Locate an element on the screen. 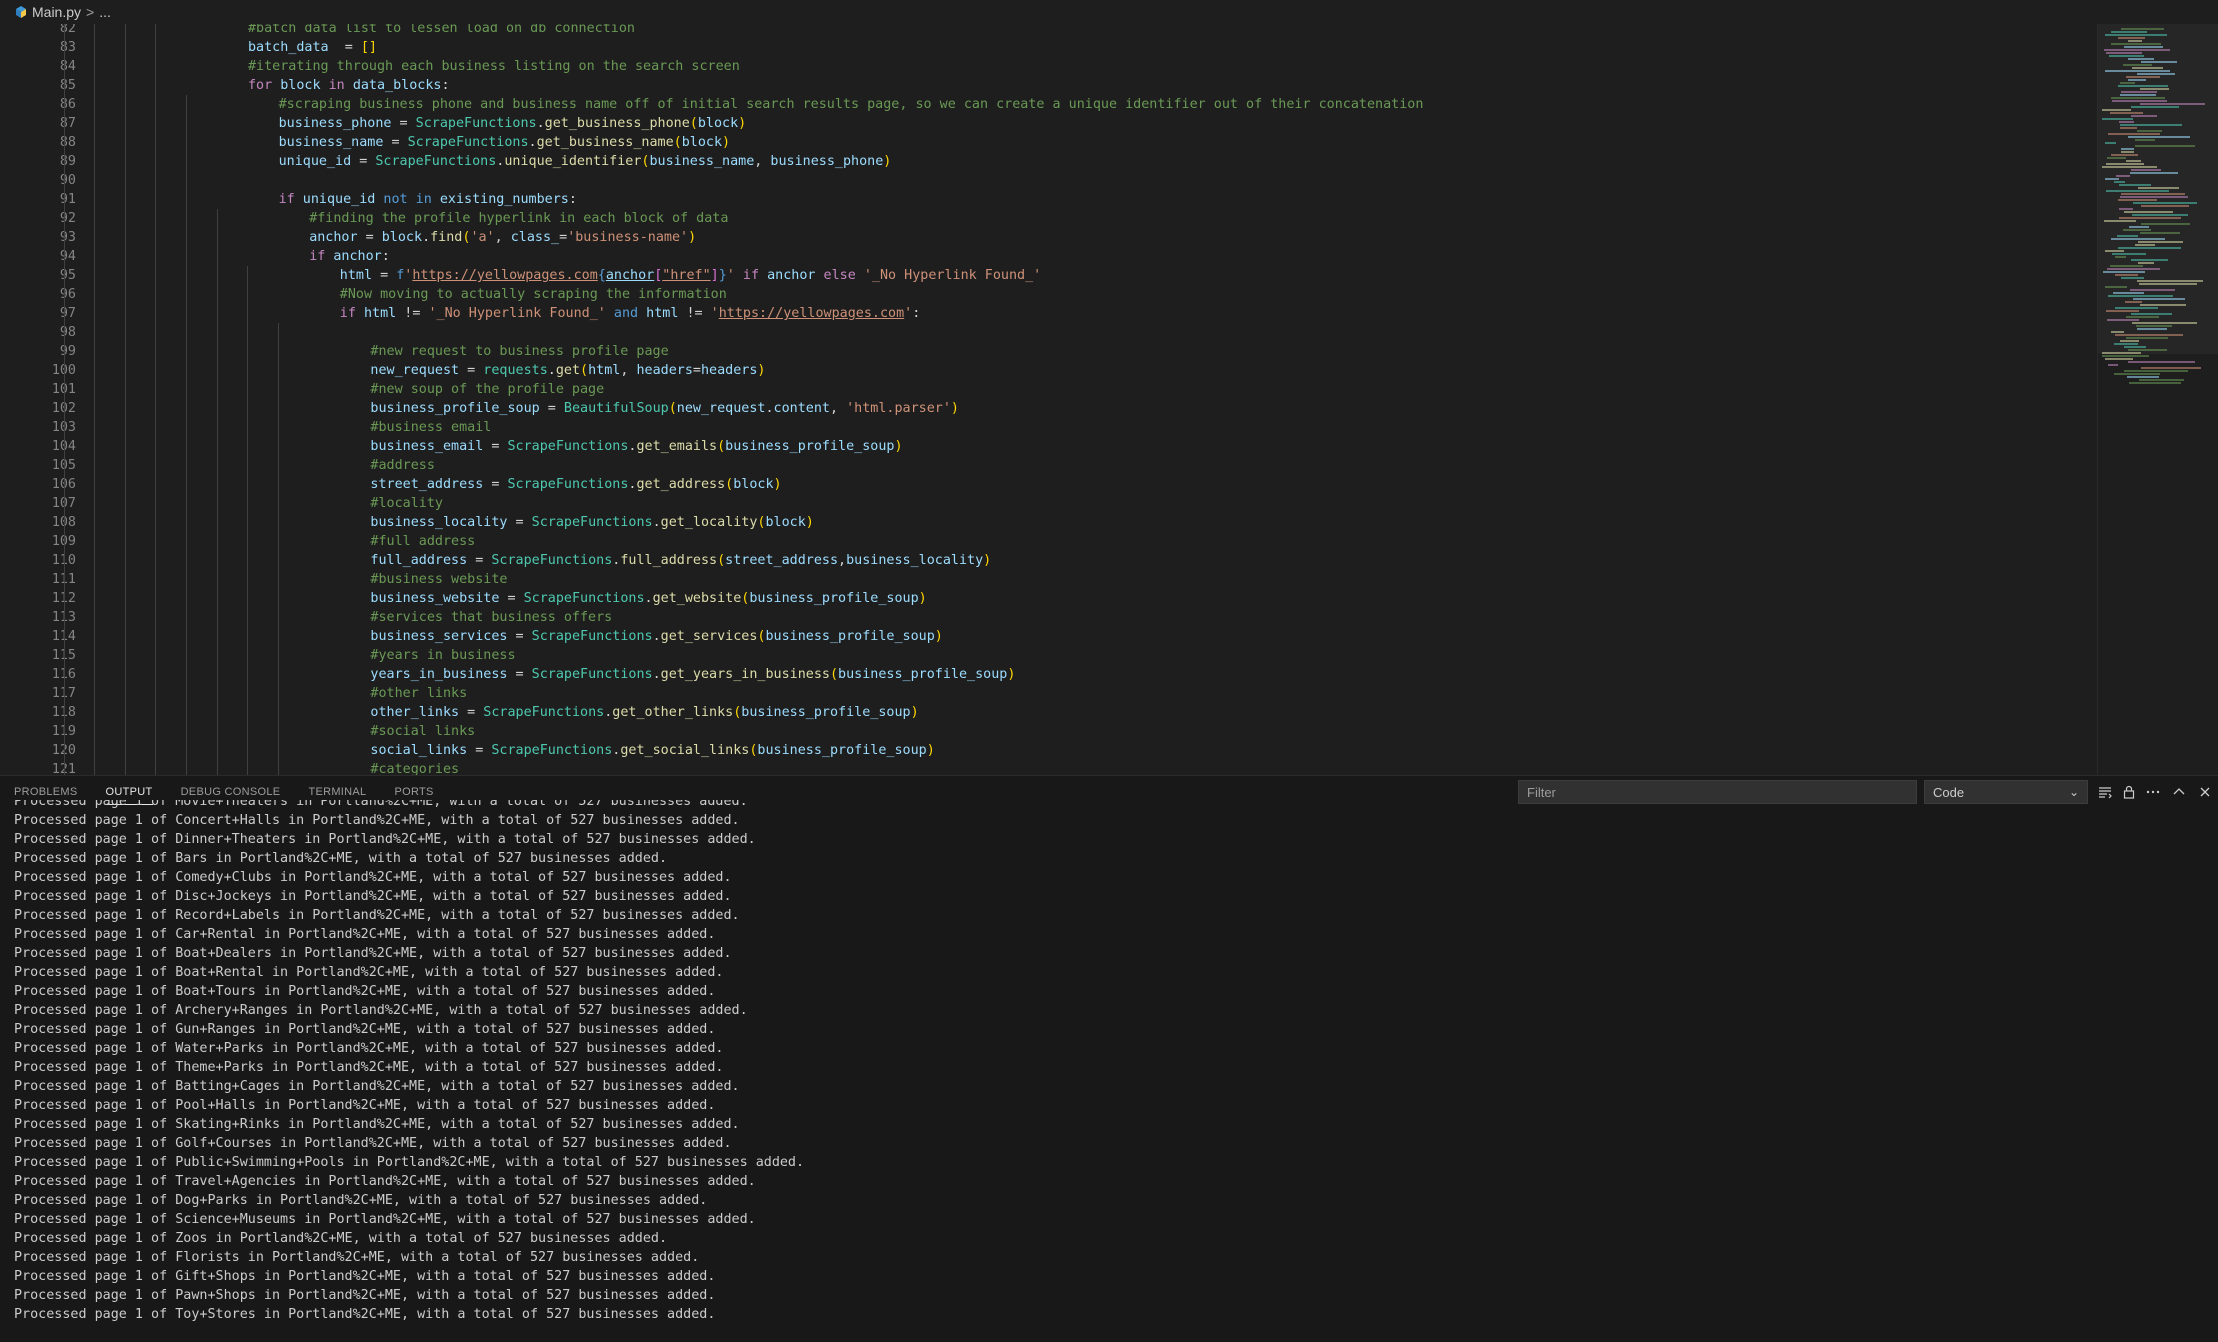  chevron-up-icon is located at coordinates (2179, 792).